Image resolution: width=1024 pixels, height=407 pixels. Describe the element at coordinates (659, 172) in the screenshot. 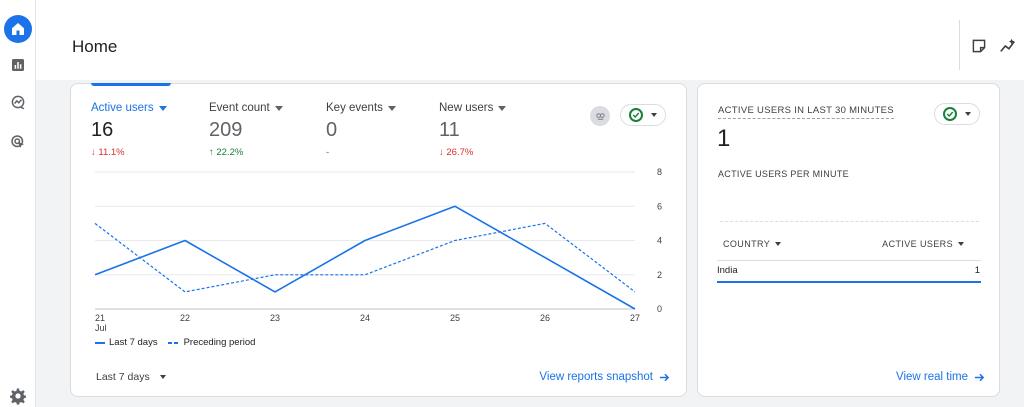

I see `y-tick-label: 8` at that location.